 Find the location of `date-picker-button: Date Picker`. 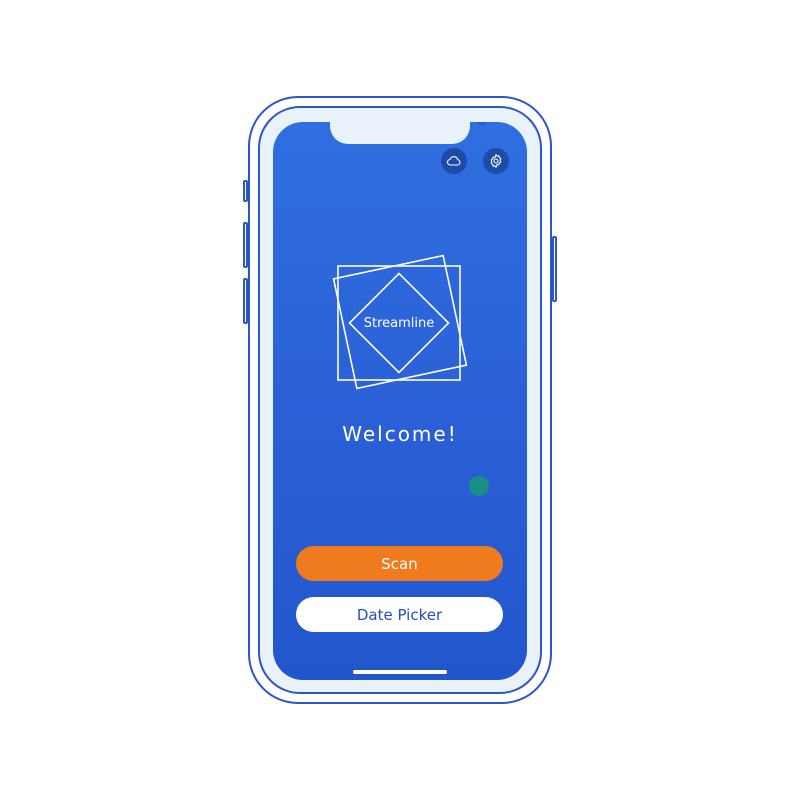

date-picker-button: Date Picker is located at coordinates (399, 614).